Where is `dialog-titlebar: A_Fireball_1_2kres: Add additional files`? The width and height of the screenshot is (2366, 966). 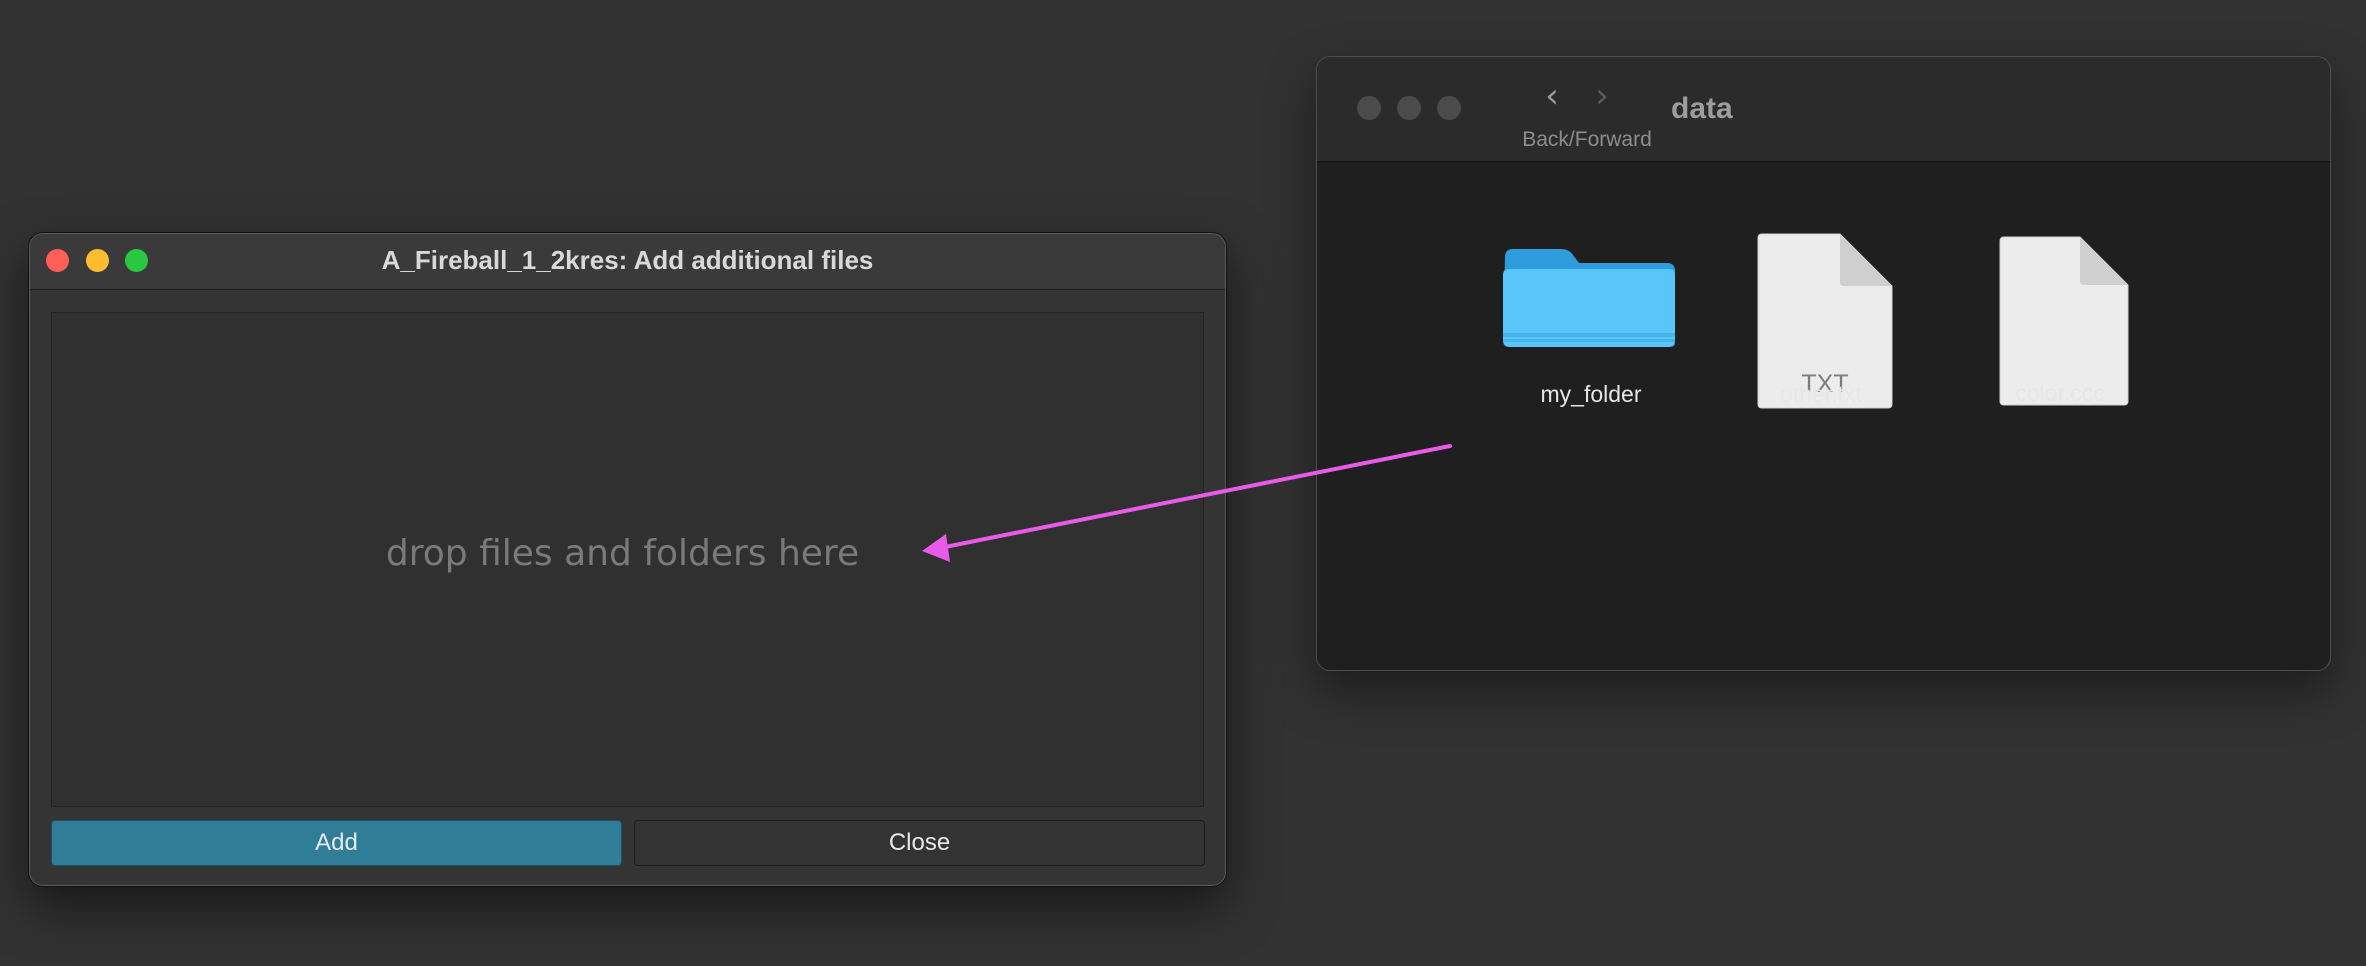
dialog-titlebar: A_Fireball_1_2kres: Add additional files is located at coordinates (627, 262).